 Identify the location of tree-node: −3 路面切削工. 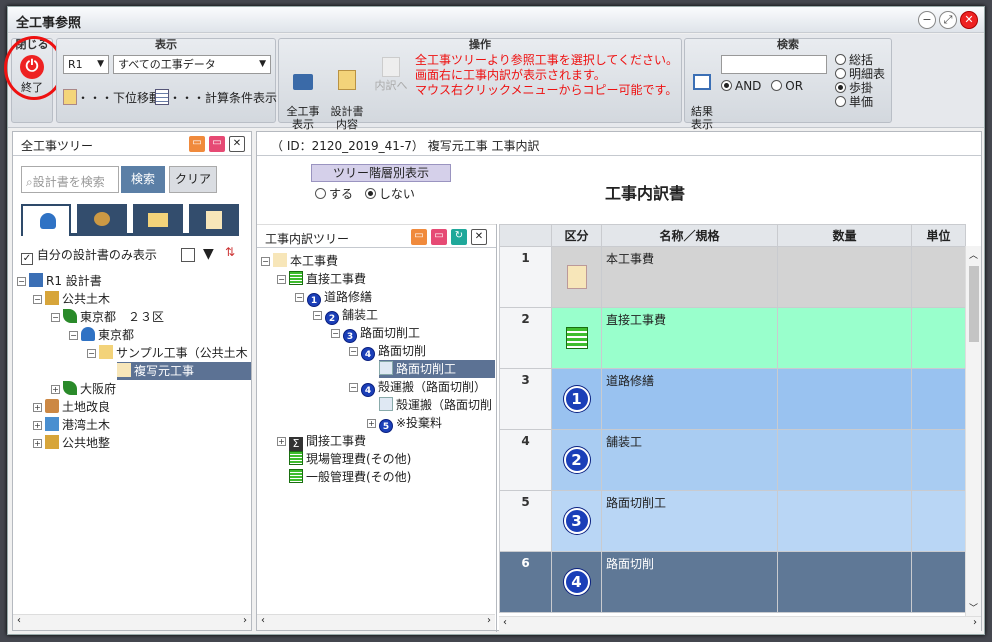
(375, 333).